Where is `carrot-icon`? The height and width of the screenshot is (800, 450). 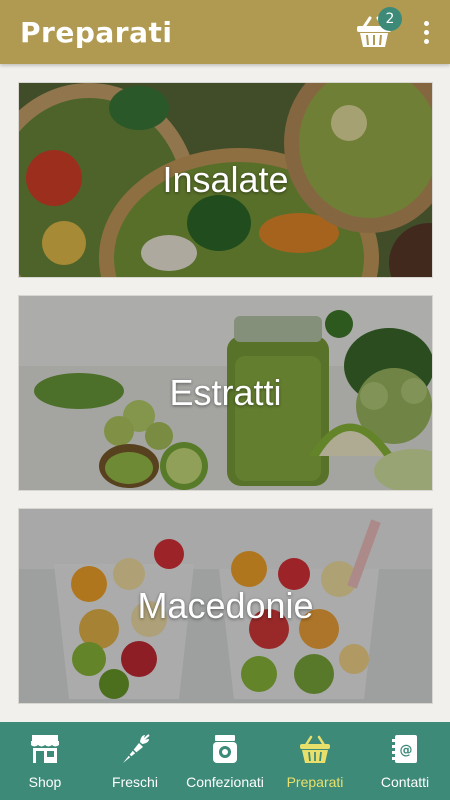
carrot-icon is located at coordinates (135, 749).